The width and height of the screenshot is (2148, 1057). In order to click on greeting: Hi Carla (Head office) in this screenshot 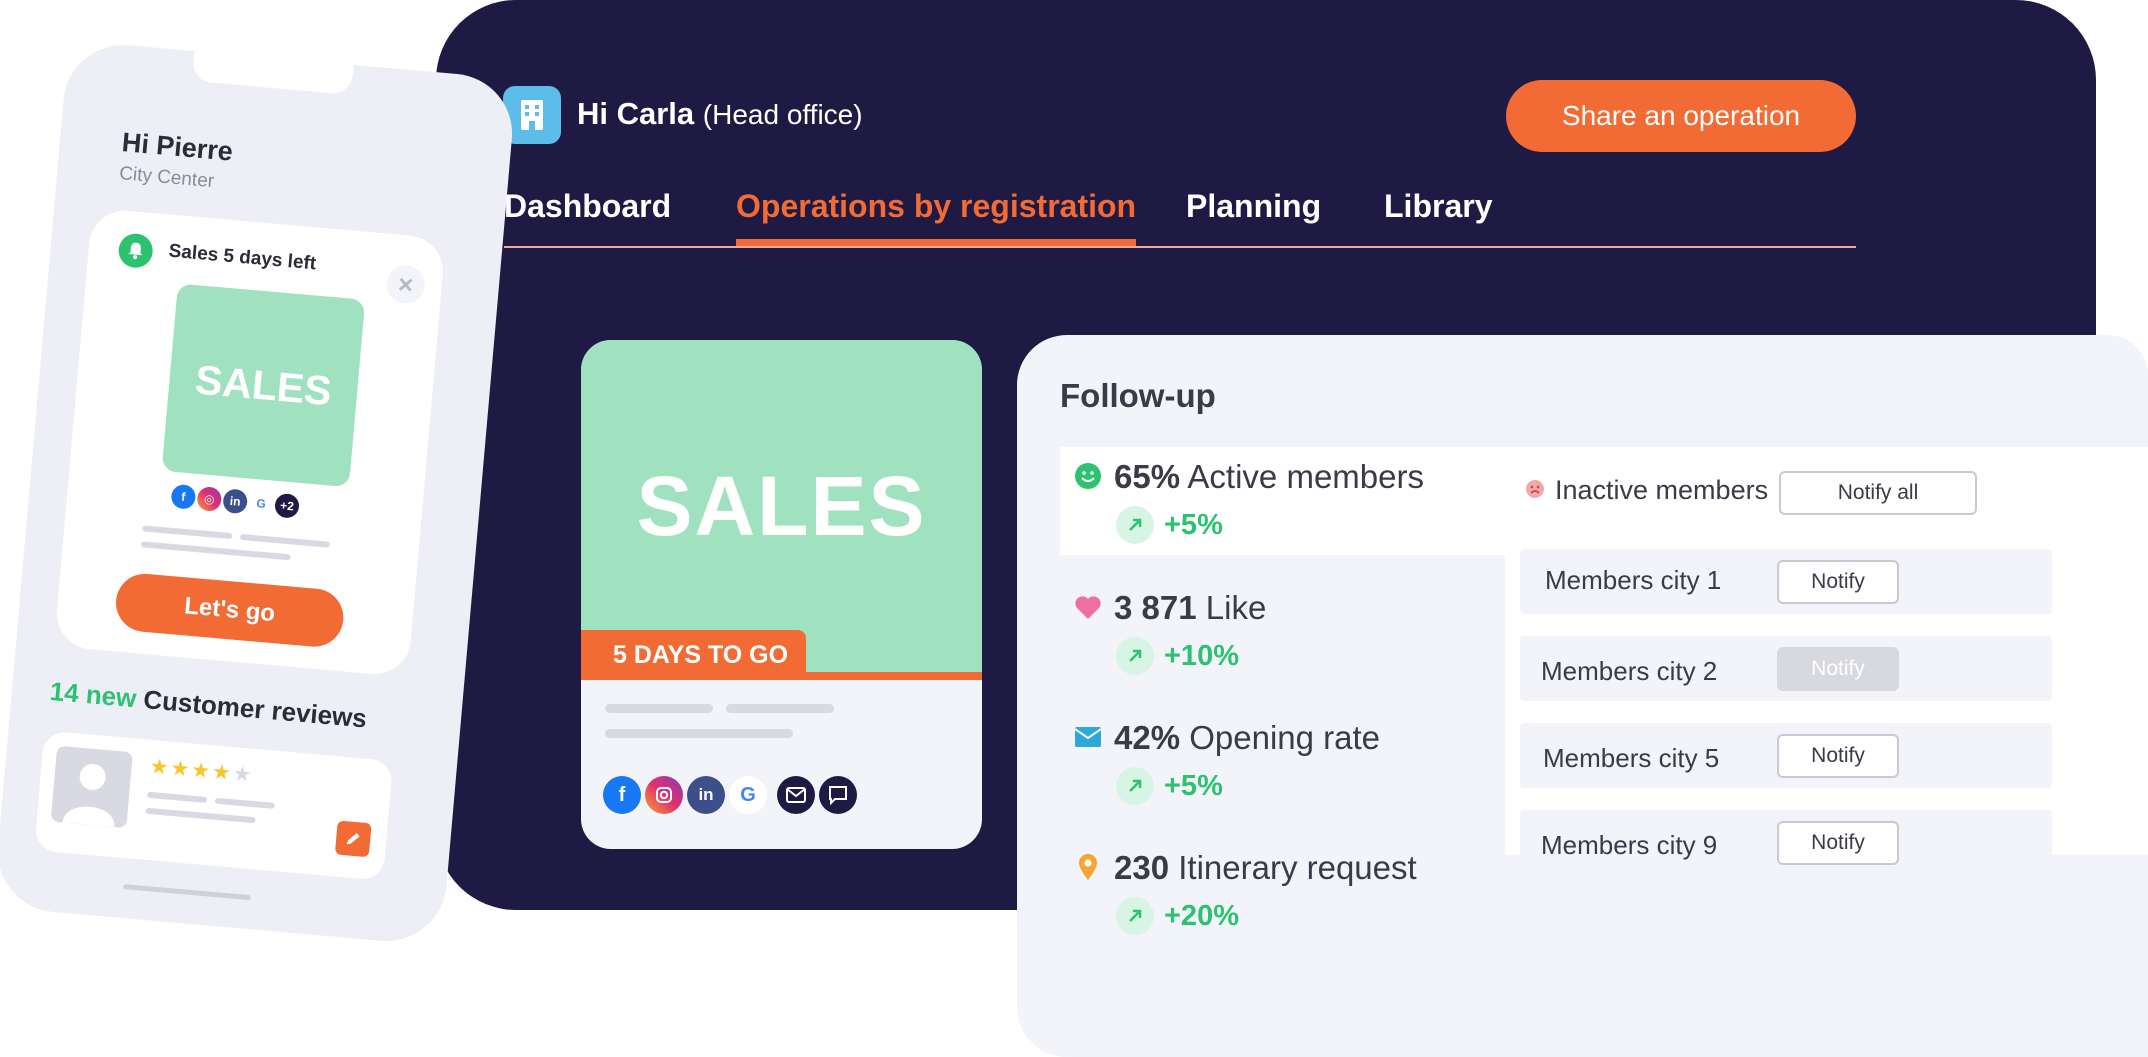, I will do `click(720, 114)`.